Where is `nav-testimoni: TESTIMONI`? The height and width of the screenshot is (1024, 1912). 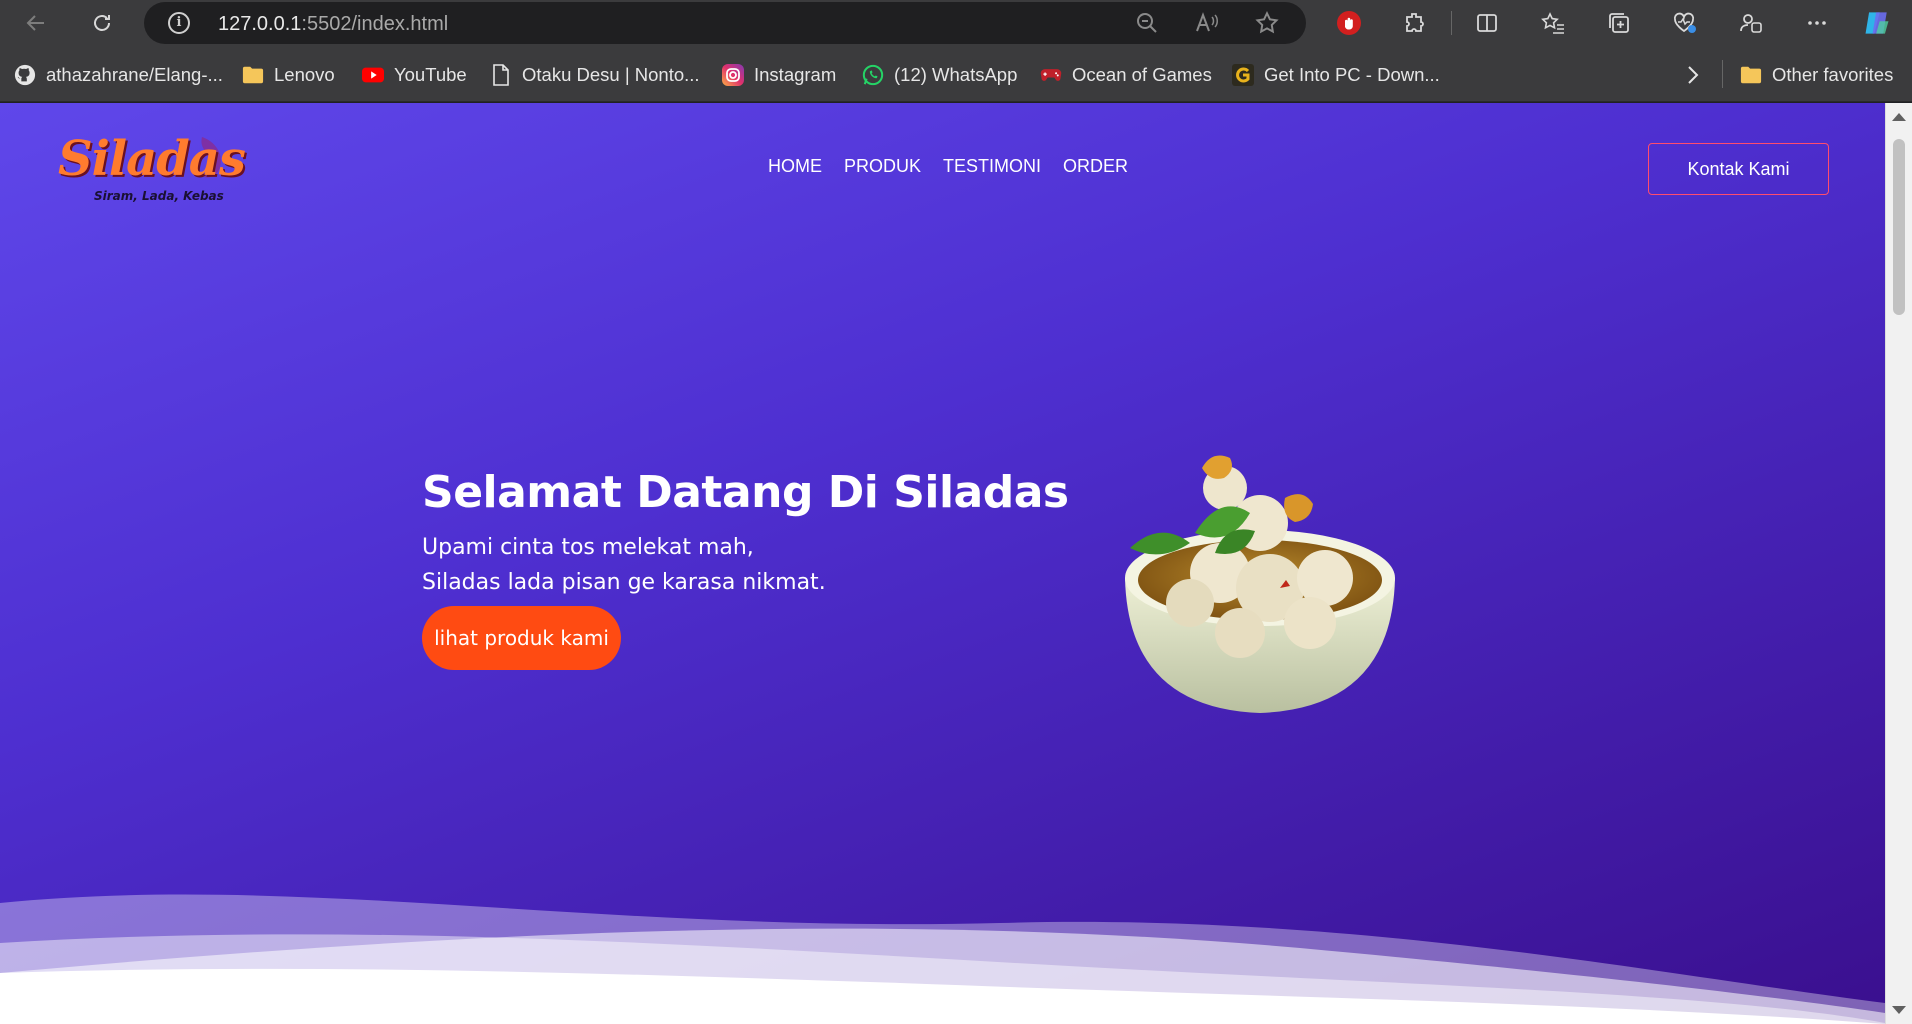 nav-testimoni: TESTIMONI is located at coordinates (992, 166).